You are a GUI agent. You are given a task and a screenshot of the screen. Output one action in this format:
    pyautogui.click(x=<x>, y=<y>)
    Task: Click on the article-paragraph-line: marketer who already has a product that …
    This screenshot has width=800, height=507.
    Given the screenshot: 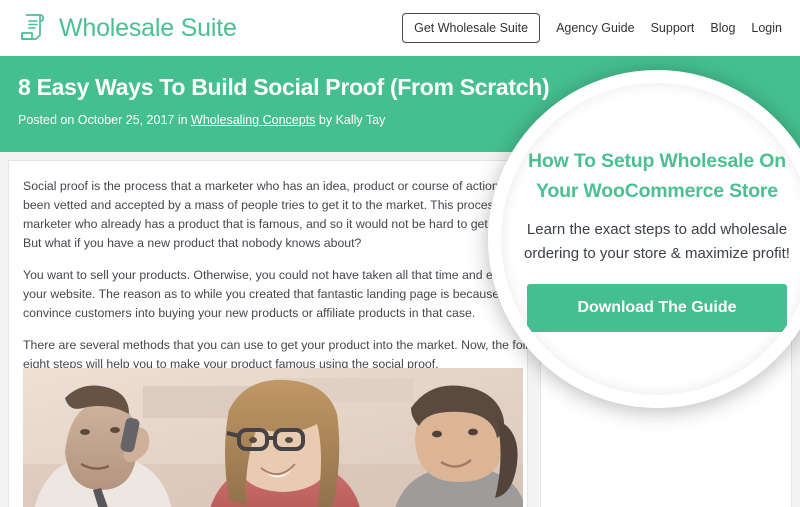 What is the action you would take?
    pyautogui.click(x=275, y=224)
    